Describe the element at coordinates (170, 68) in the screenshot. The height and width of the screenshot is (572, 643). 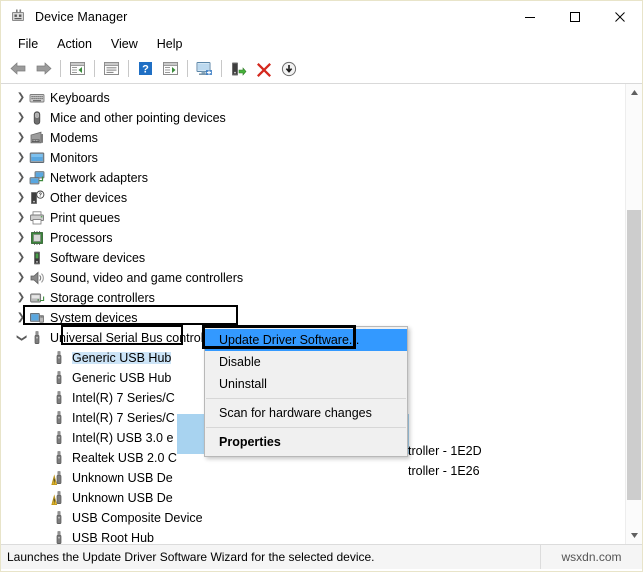
I see `view-devices-icon` at that location.